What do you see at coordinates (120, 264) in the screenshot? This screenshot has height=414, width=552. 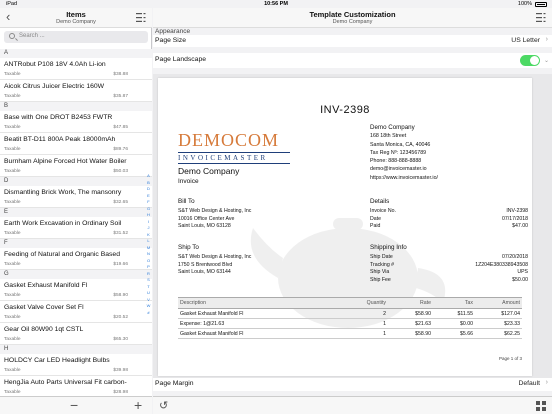 I see `item-price: $19.66` at bounding box center [120, 264].